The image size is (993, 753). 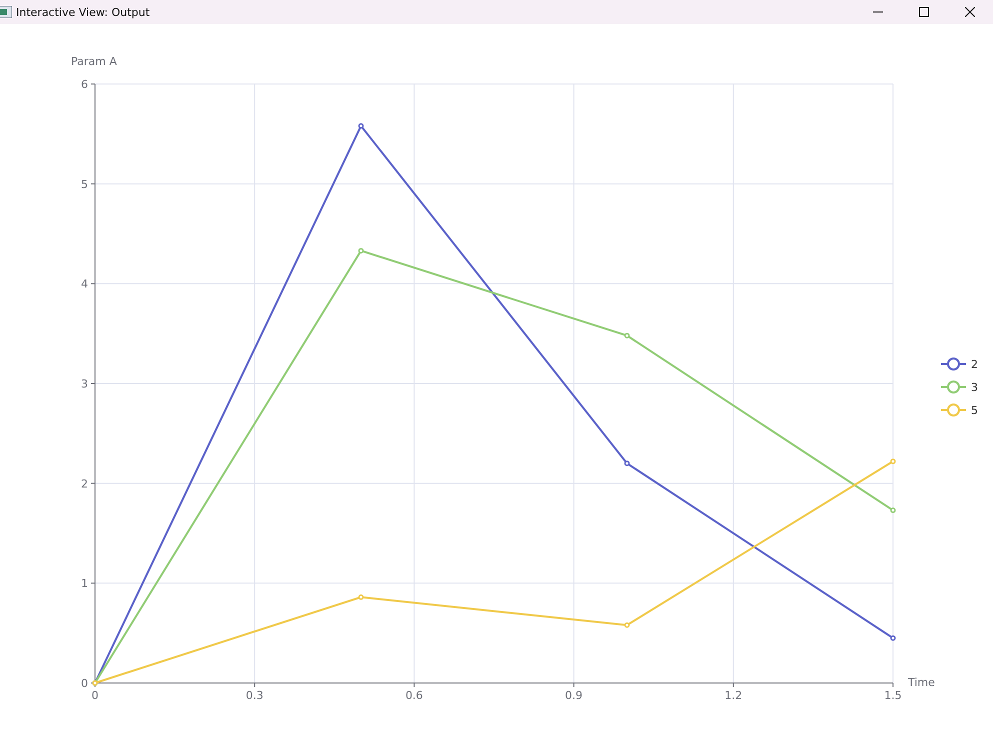 I want to click on legend-label: 2, so click(x=974, y=364).